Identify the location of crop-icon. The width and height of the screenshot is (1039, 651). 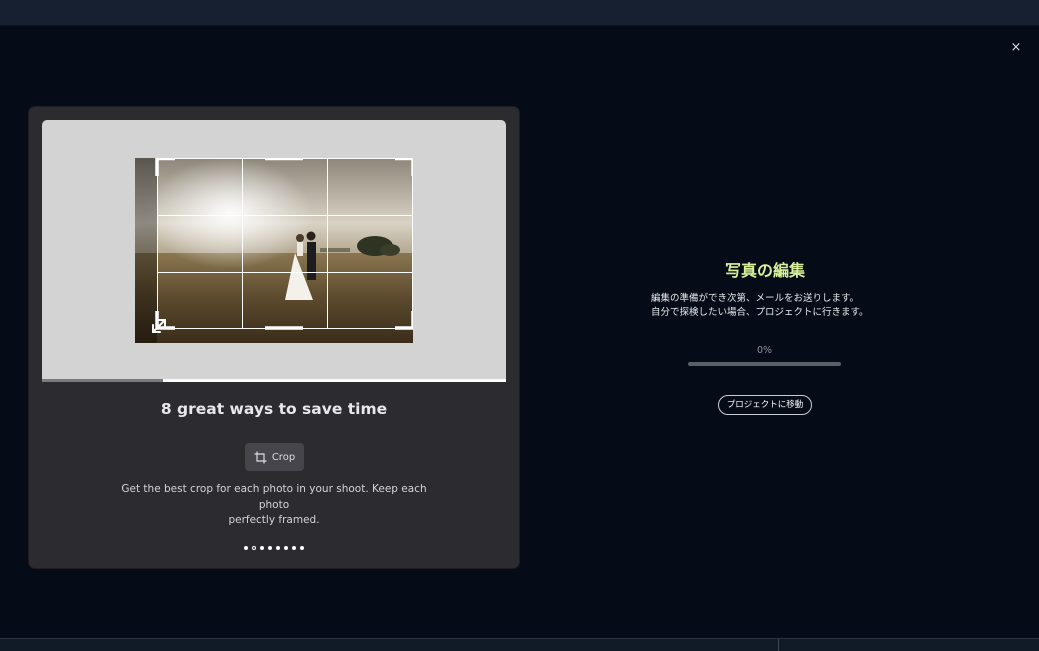
(260, 457).